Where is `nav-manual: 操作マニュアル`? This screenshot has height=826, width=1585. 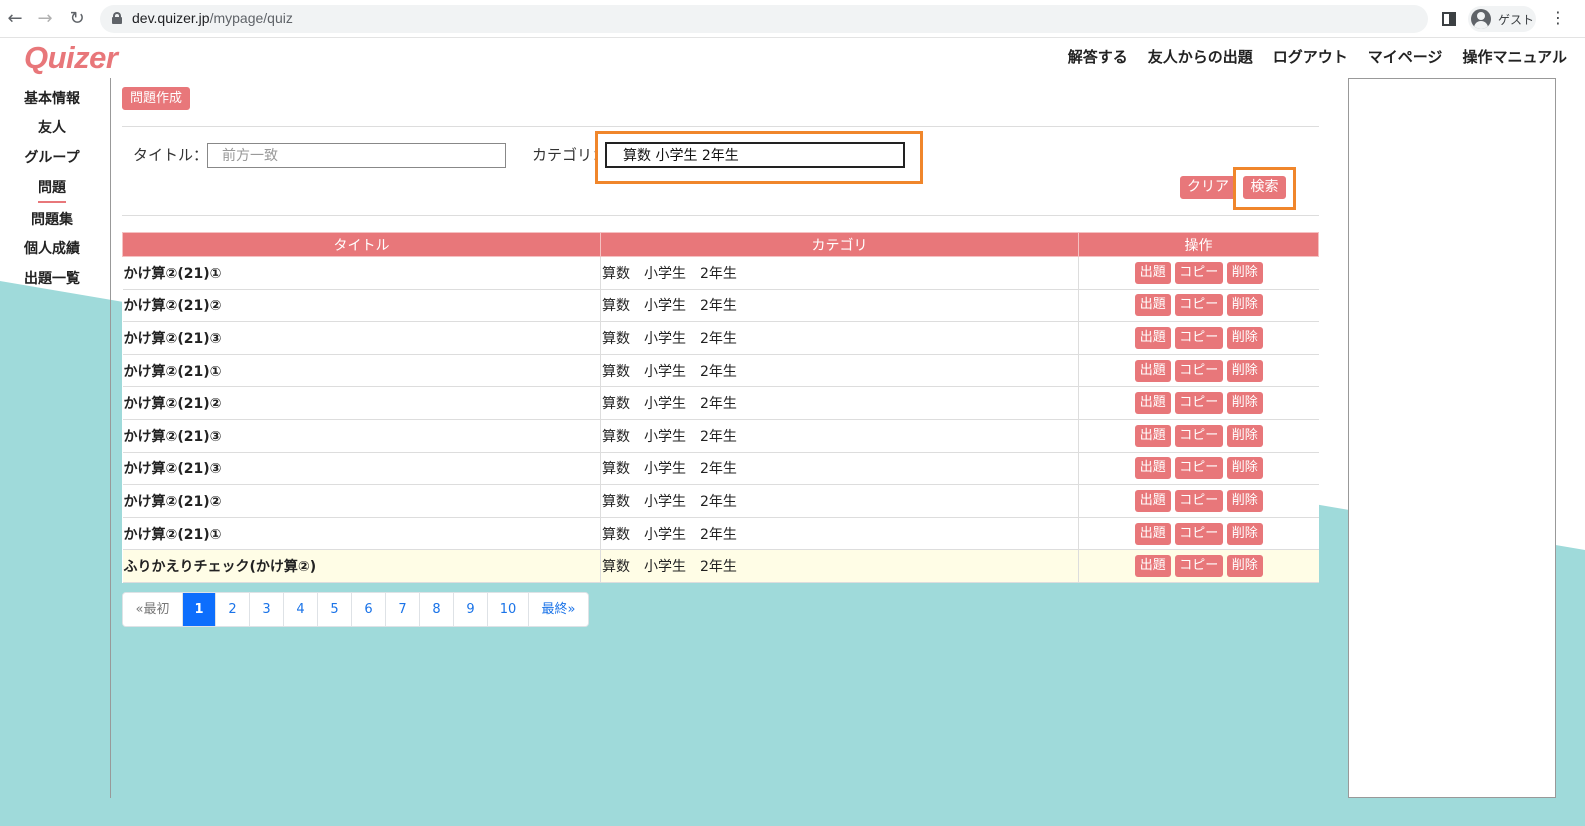
nav-manual: 操作マニュアル is located at coordinates (1514, 56).